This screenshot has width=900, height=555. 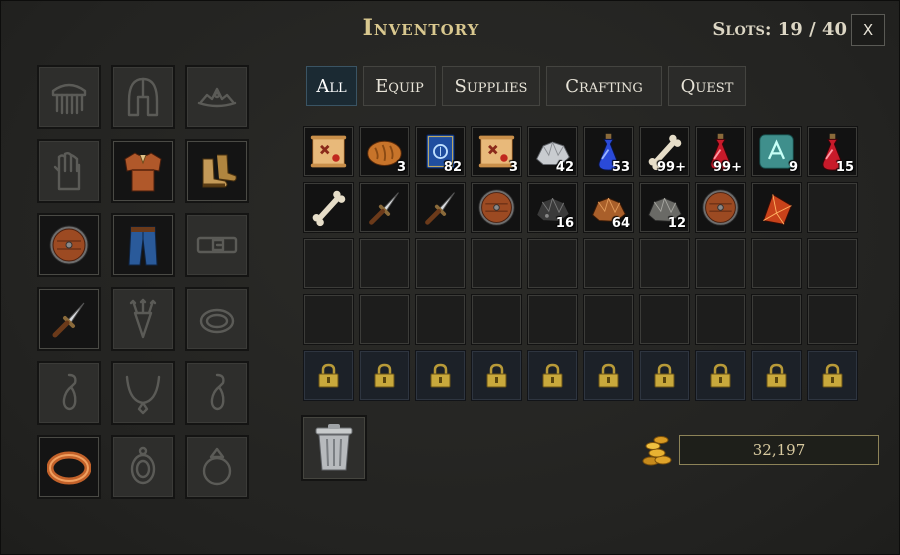 What do you see at coordinates (608, 151) in the screenshot?
I see `inventory-slot: 53` at bounding box center [608, 151].